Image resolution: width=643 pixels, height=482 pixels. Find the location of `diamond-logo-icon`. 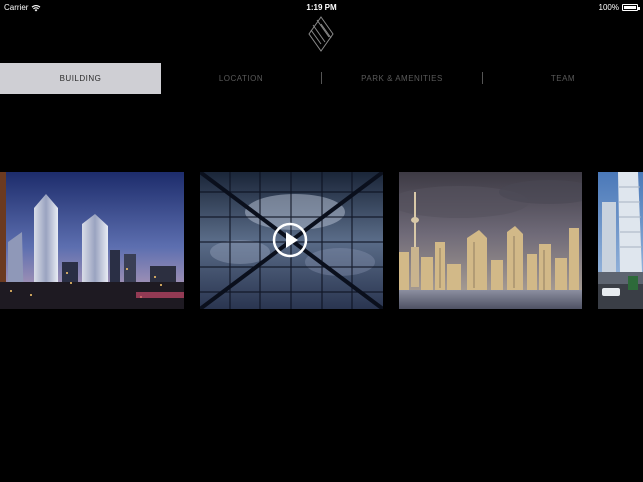

diamond-logo-icon is located at coordinates (321, 34).